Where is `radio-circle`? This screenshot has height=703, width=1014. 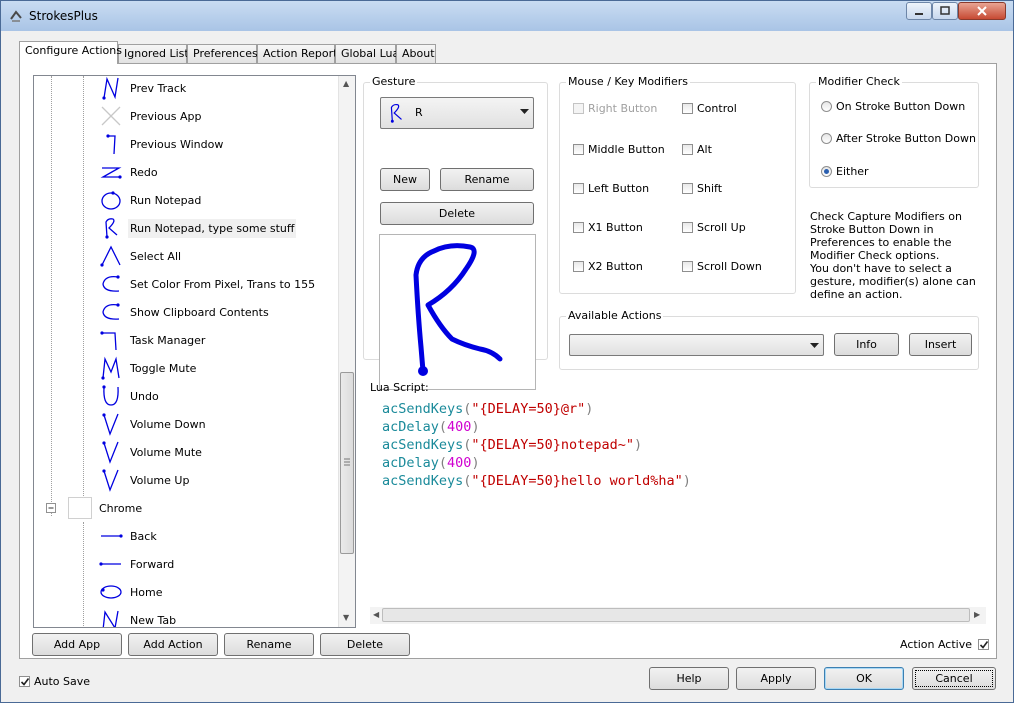
radio-circle is located at coordinates (826, 106).